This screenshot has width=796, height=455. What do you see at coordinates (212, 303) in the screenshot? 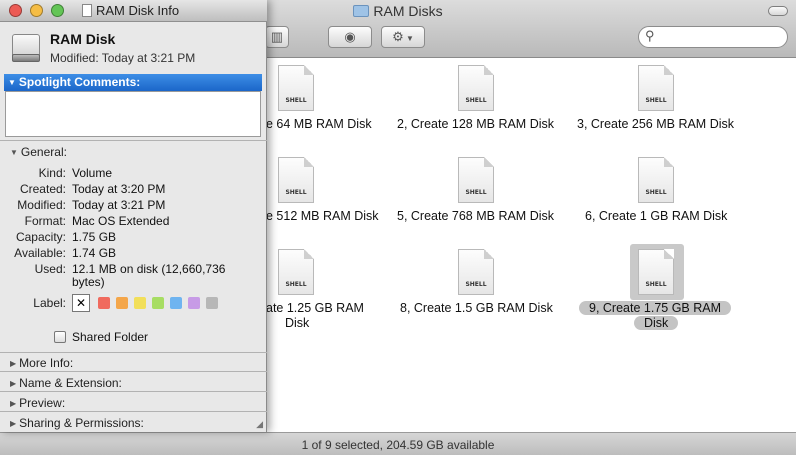
I see `label-gray` at bounding box center [212, 303].